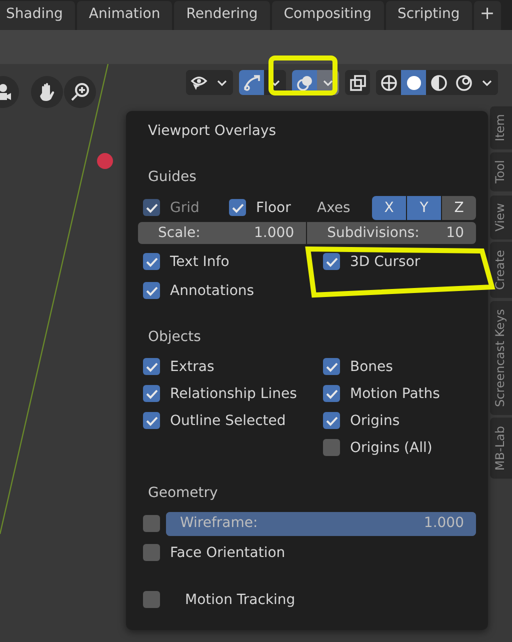 This screenshot has width=512, height=642. What do you see at coordinates (463, 83) in the screenshot?
I see `glossy-sphere-icon` at bounding box center [463, 83].